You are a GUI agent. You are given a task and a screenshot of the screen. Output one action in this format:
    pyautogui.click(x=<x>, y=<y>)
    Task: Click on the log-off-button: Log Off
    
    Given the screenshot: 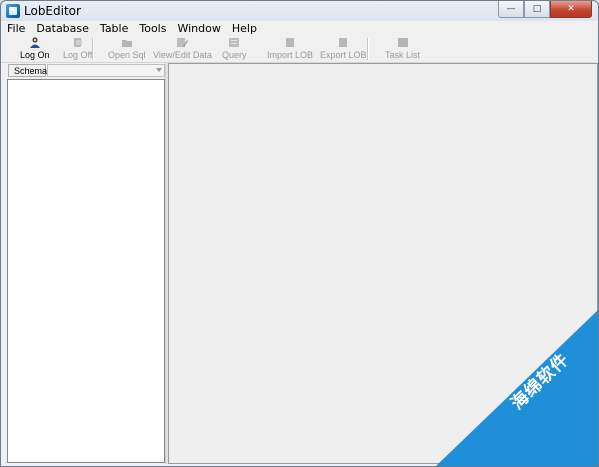 What is the action you would take?
    pyautogui.click(x=77, y=49)
    